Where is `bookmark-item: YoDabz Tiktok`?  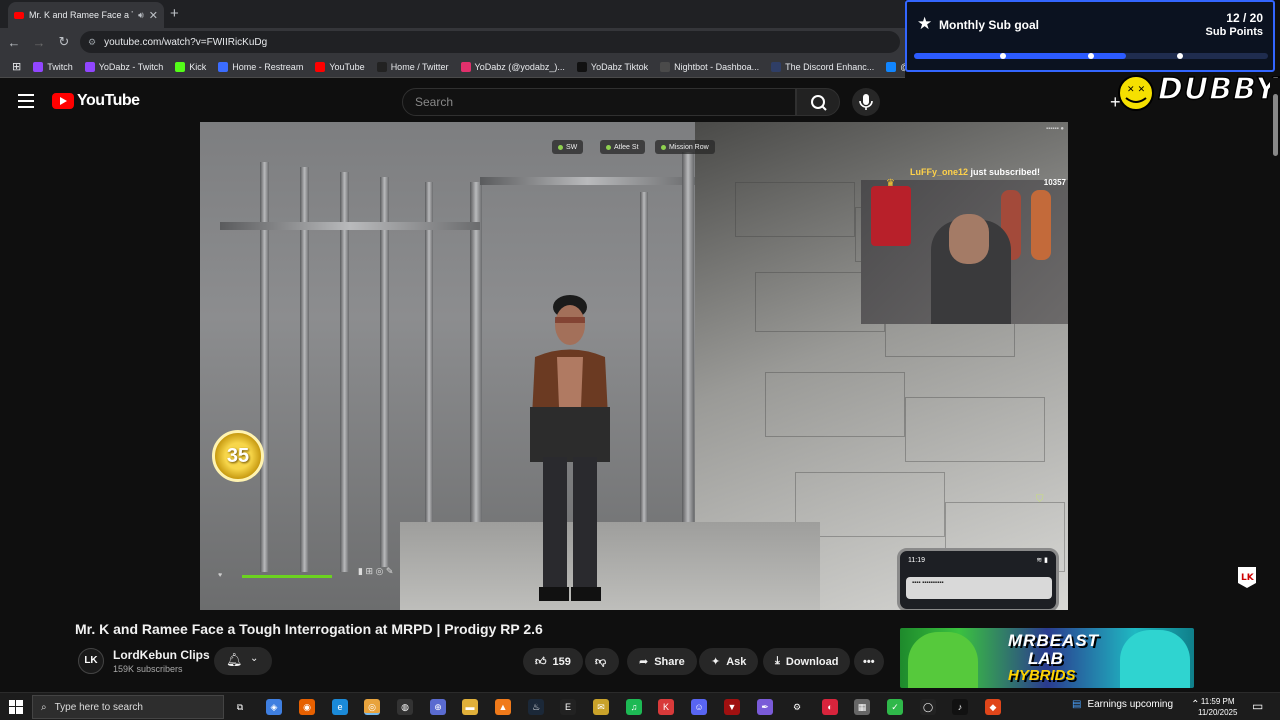
bookmark-item: YoDabz Tiktok is located at coordinates (612, 66).